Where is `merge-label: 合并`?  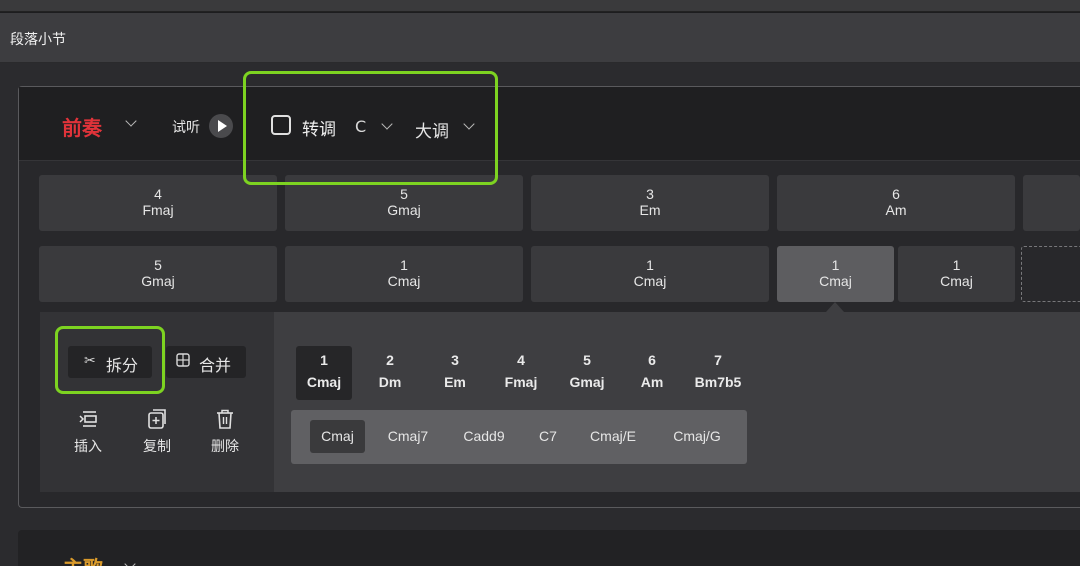
merge-label: 合并 is located at coordinates (215, 365).